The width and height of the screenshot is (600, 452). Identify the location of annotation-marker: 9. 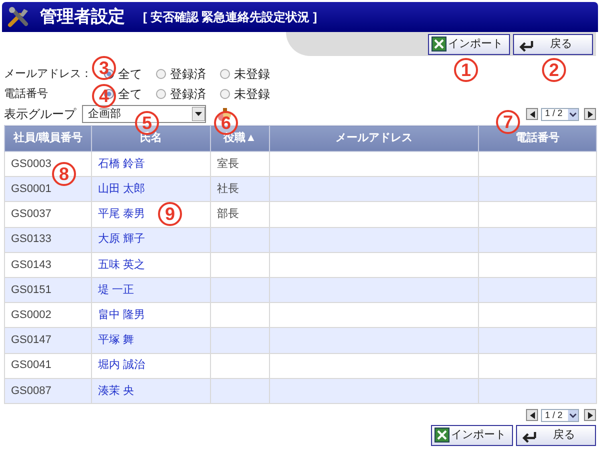
(170, 214).